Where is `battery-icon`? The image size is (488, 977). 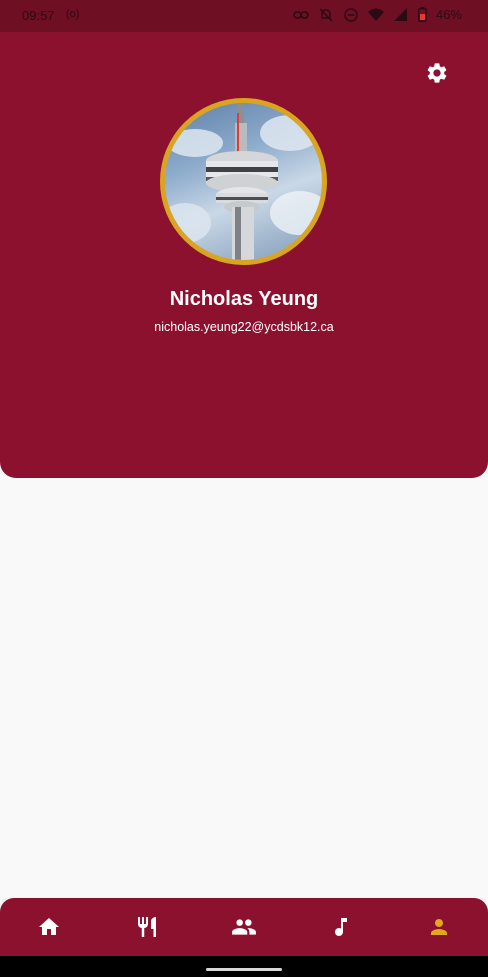
battery-icon is located at coordinates (422, 14).